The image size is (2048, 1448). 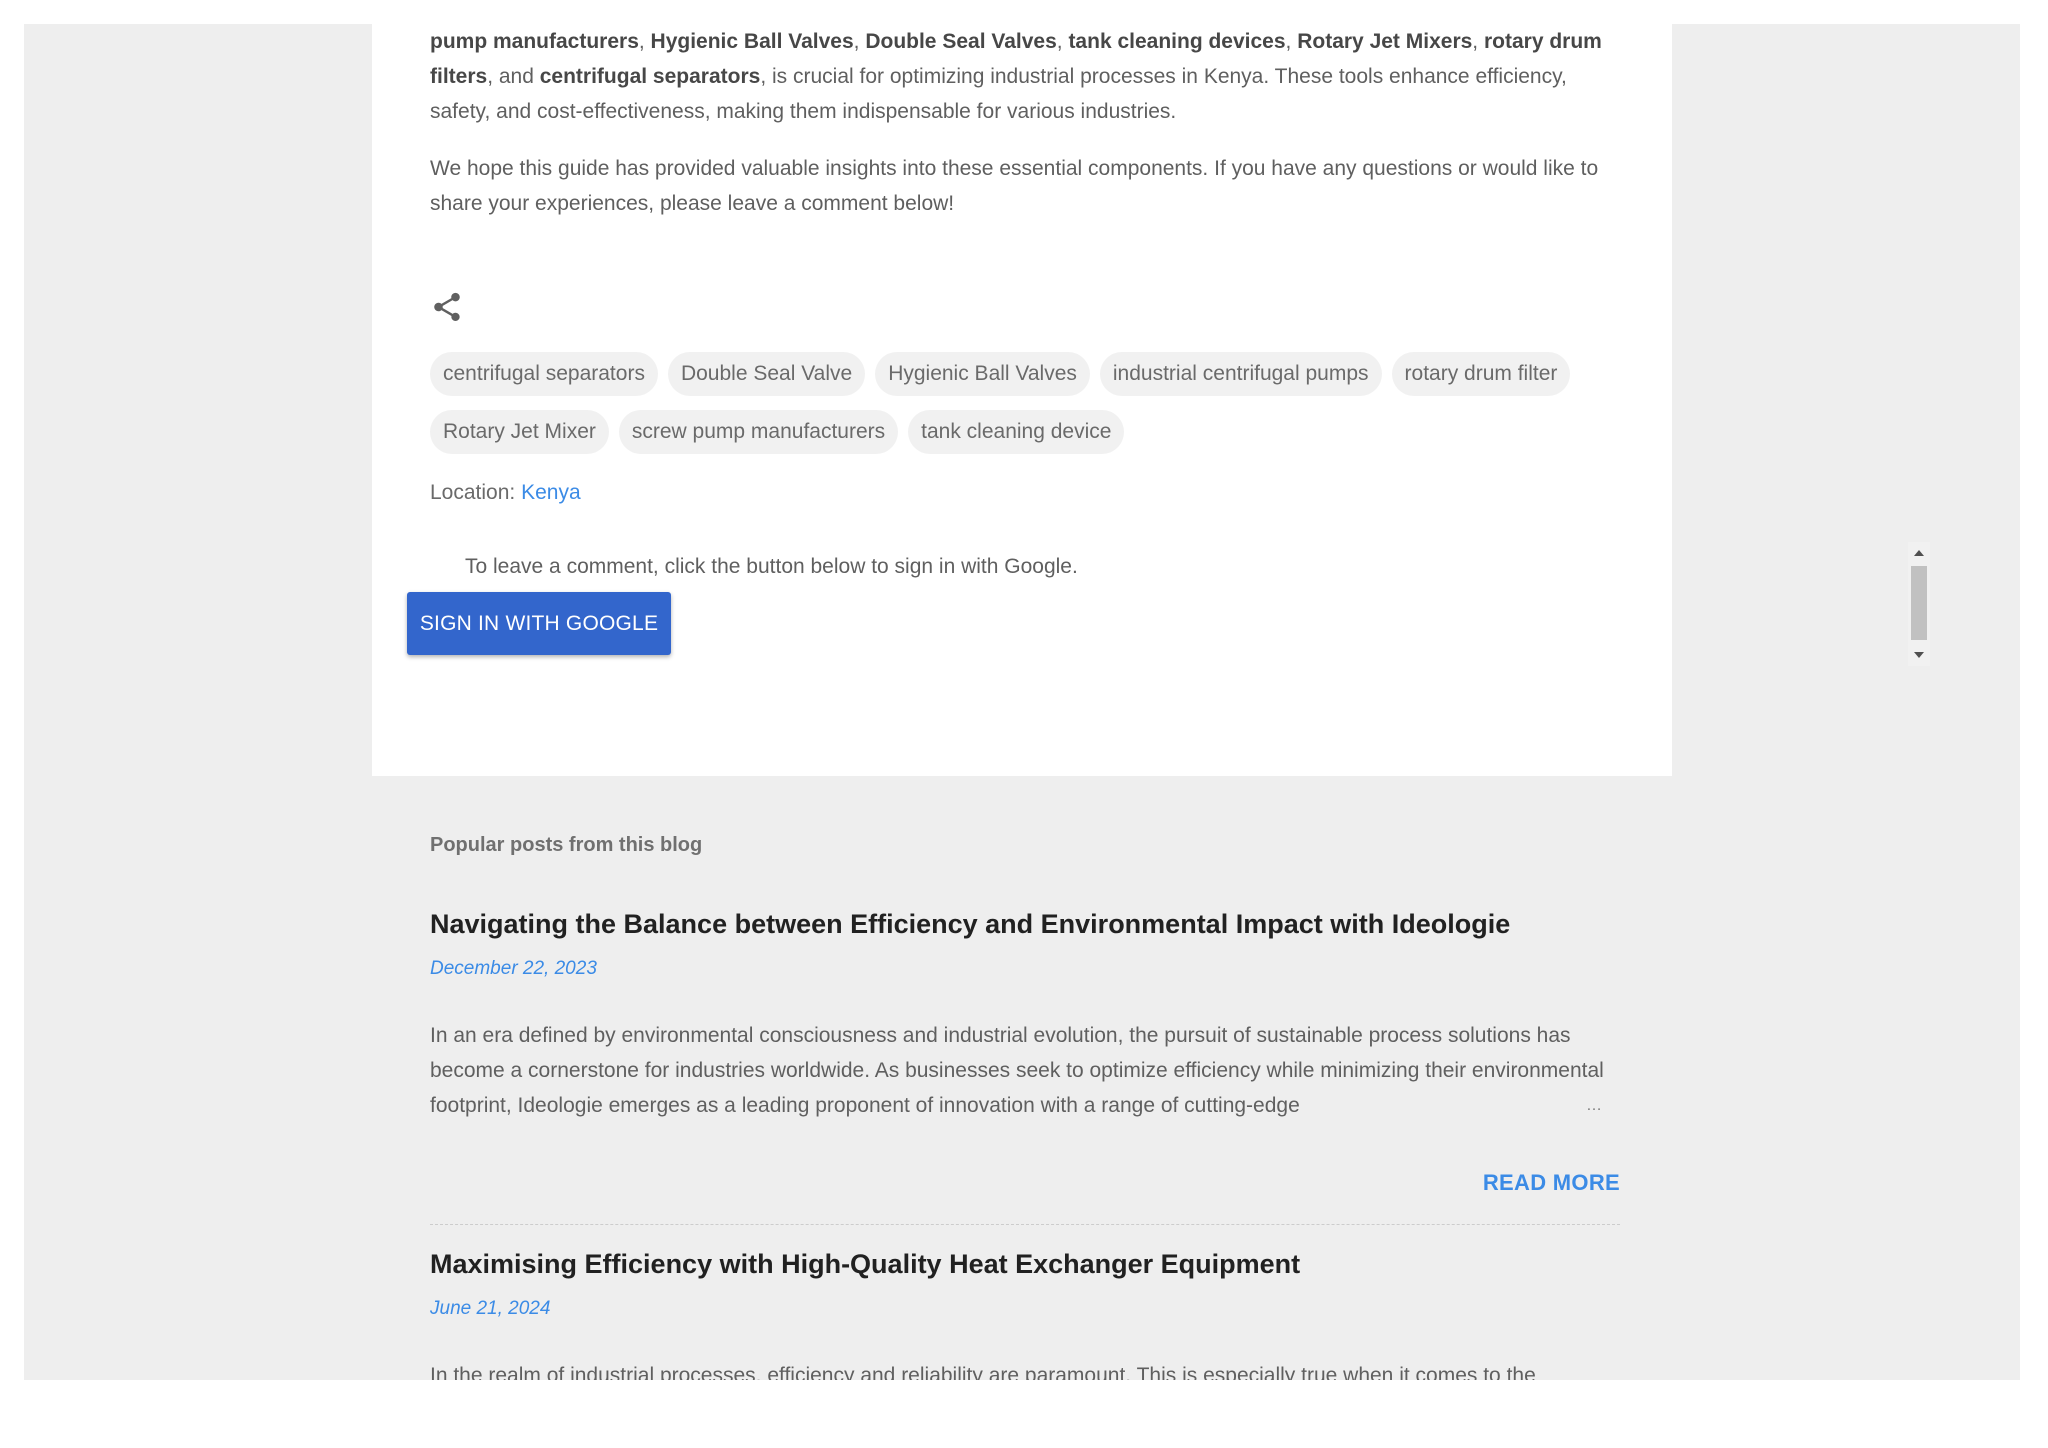 I want to click on popular-post-date: June 21, 2024, so click(x=1025, y=1309).